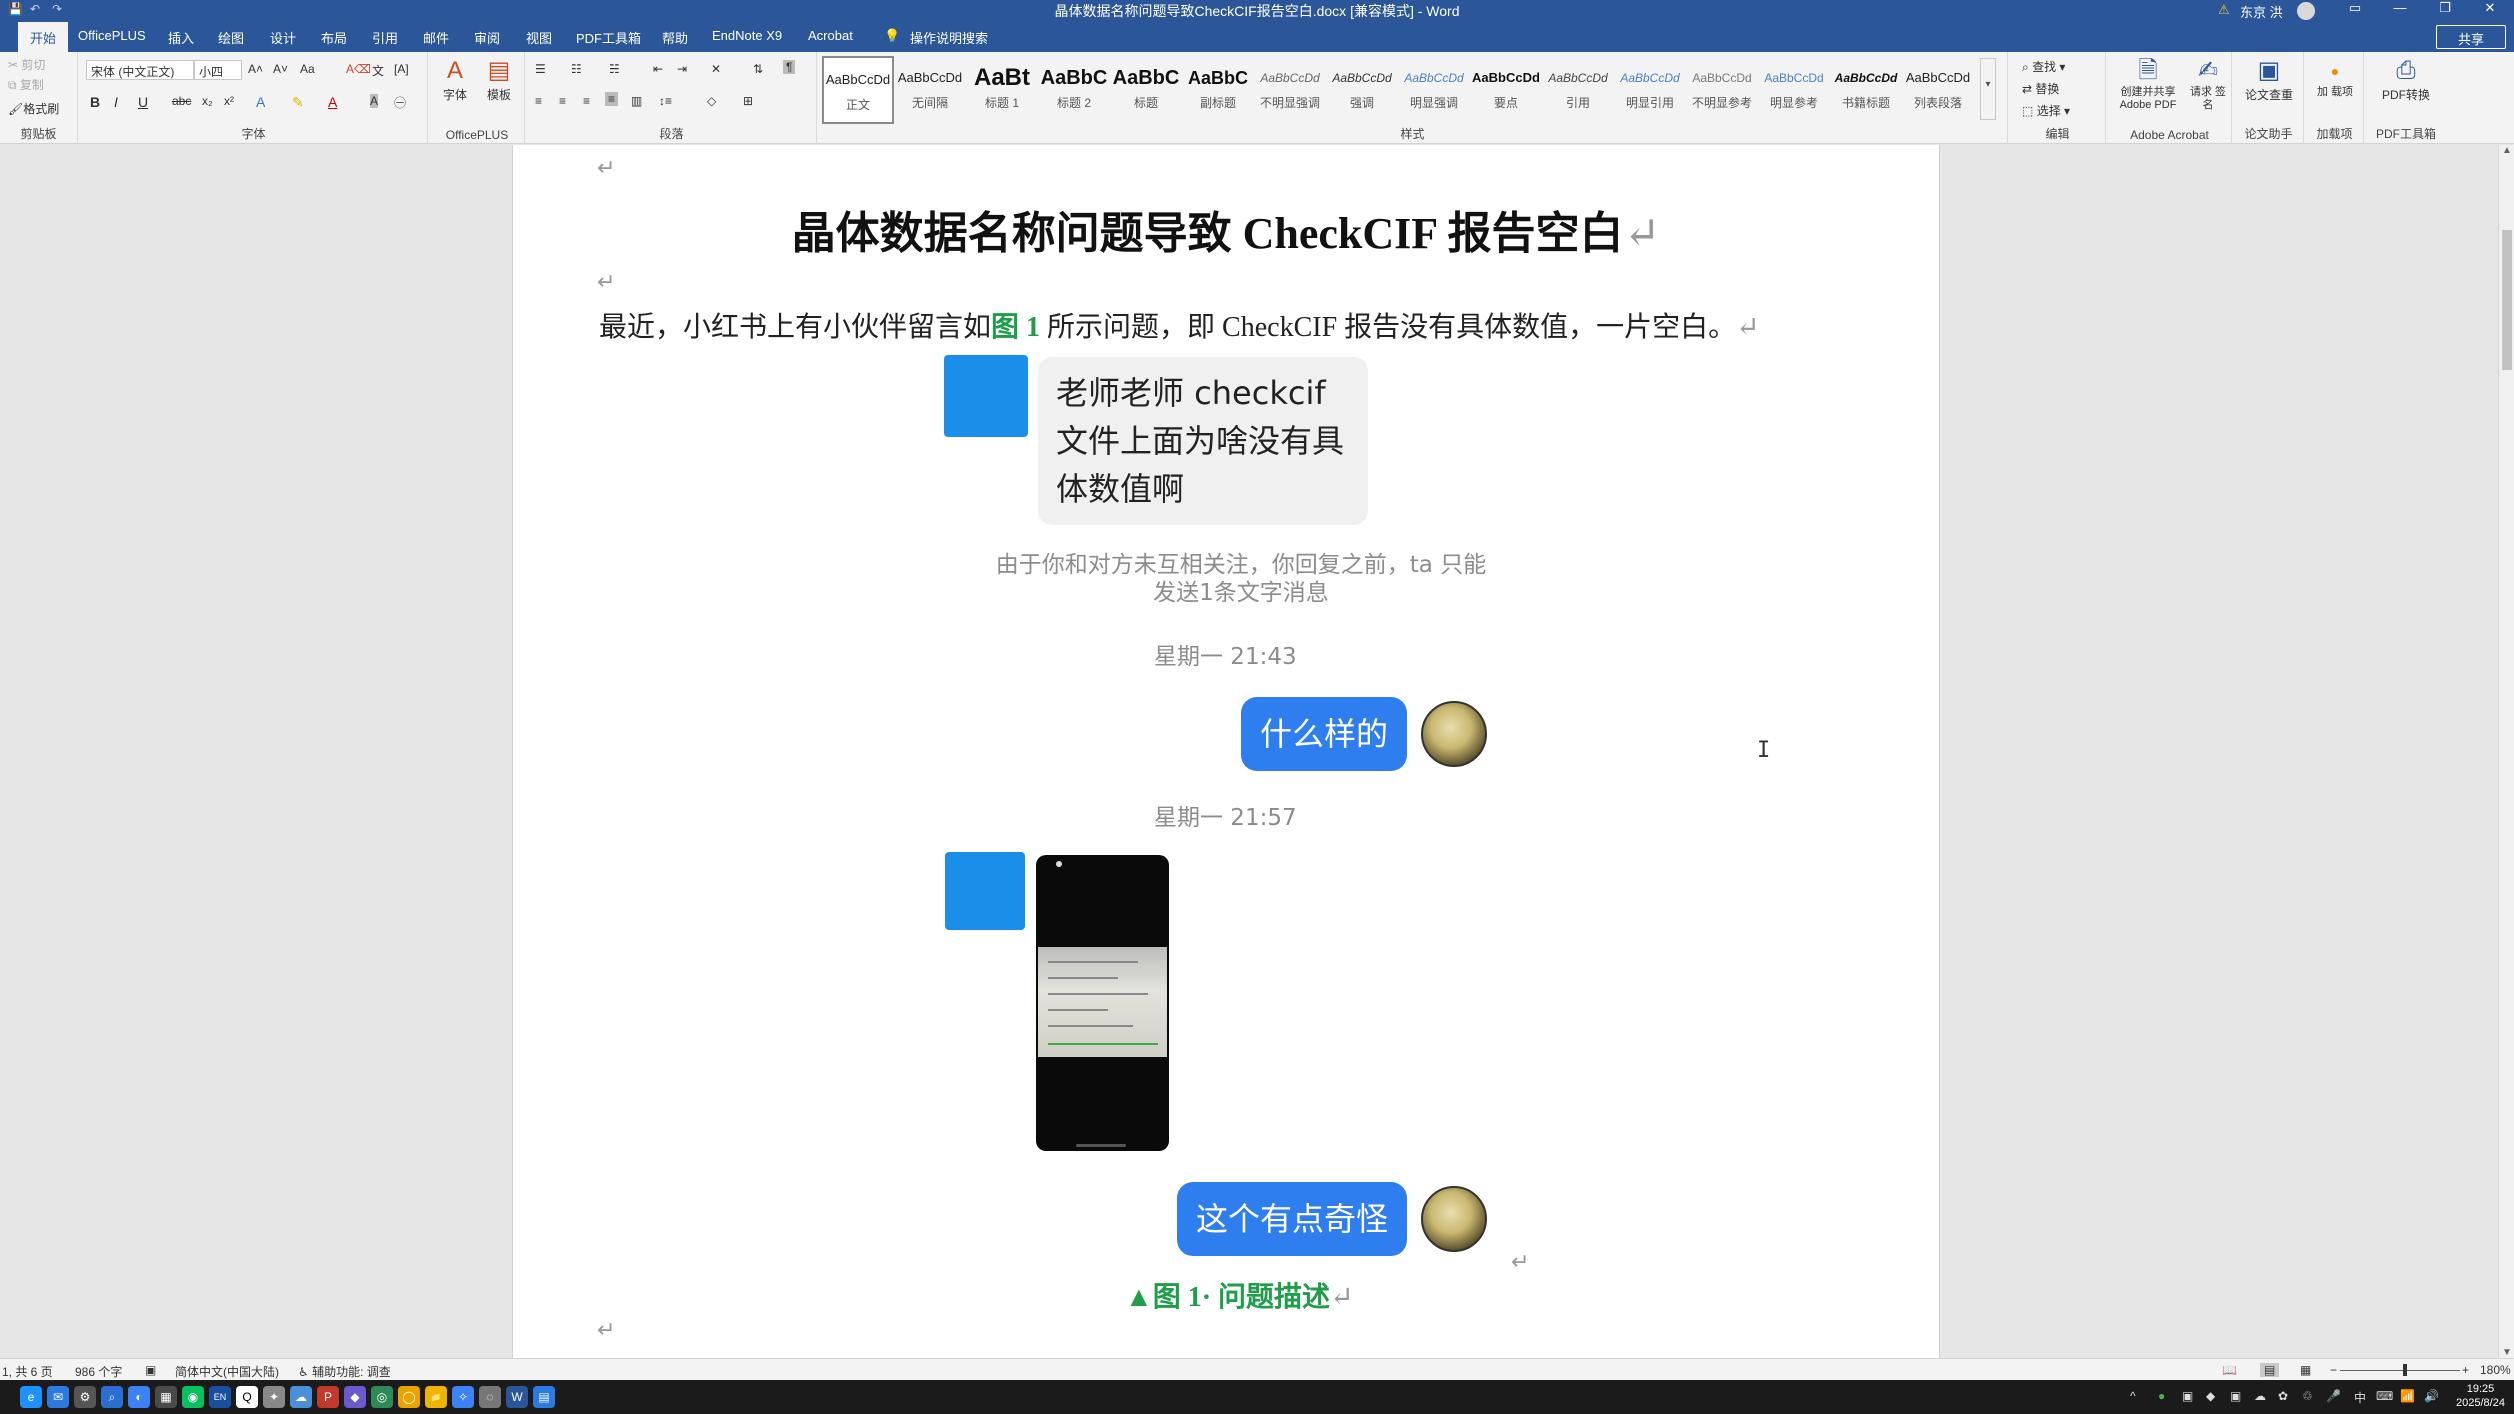  I want to click on font-name-select: 宋体 (中文正文), so click(140, 70).